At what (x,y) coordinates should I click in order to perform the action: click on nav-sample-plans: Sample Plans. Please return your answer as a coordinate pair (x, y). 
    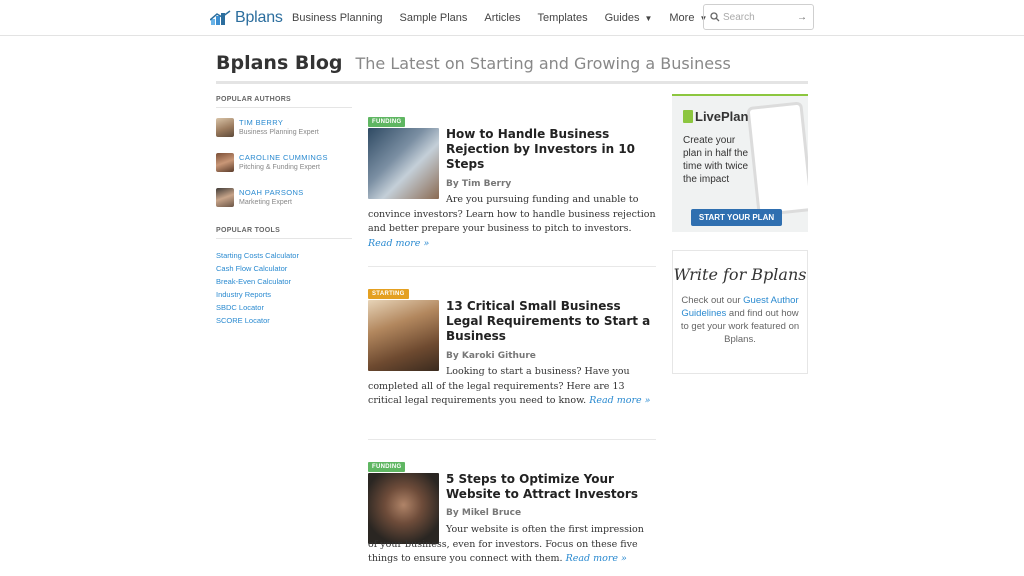
    Looking at the image, I should click on (434, 18).